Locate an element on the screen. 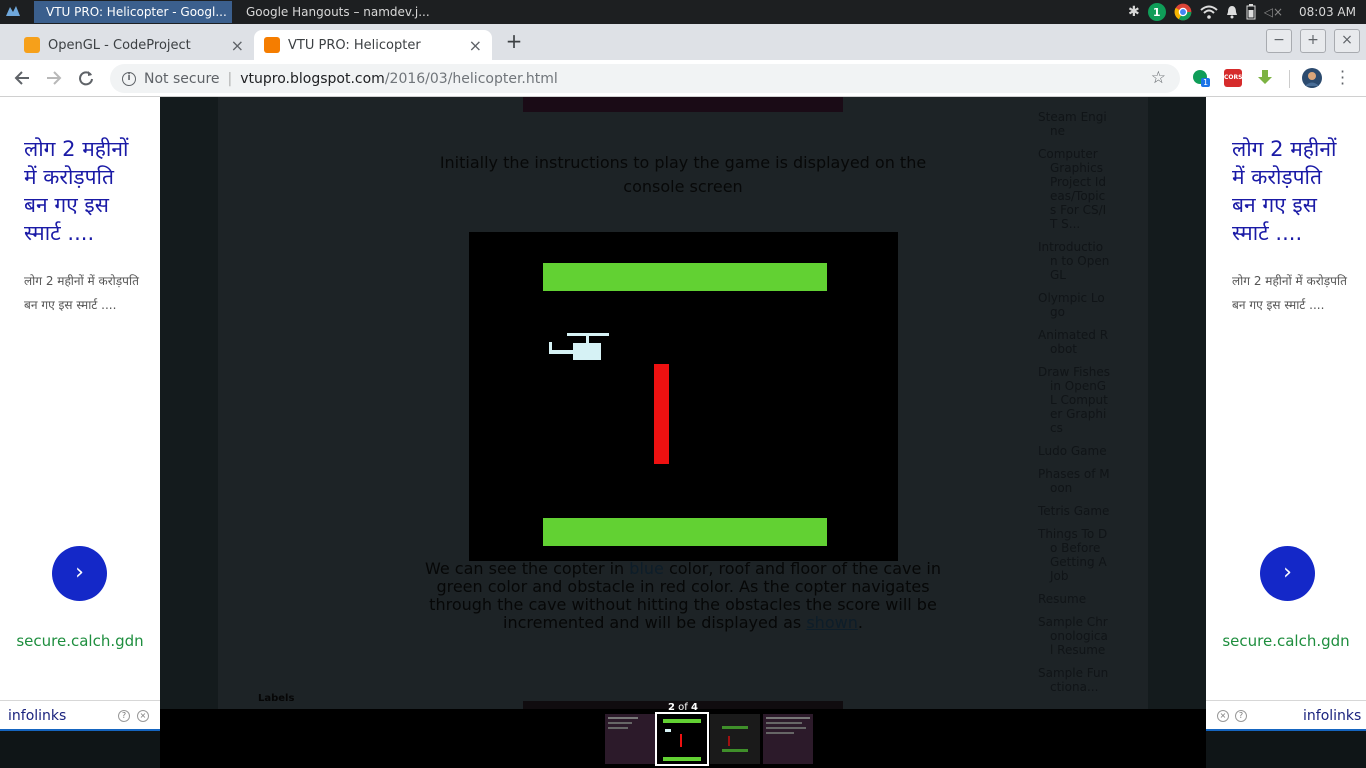 The height and width of the screenshot is (768, 1366). system-tray: ✱ 1 ◁× 08:03 AM is located at coordinates (1247, 12).